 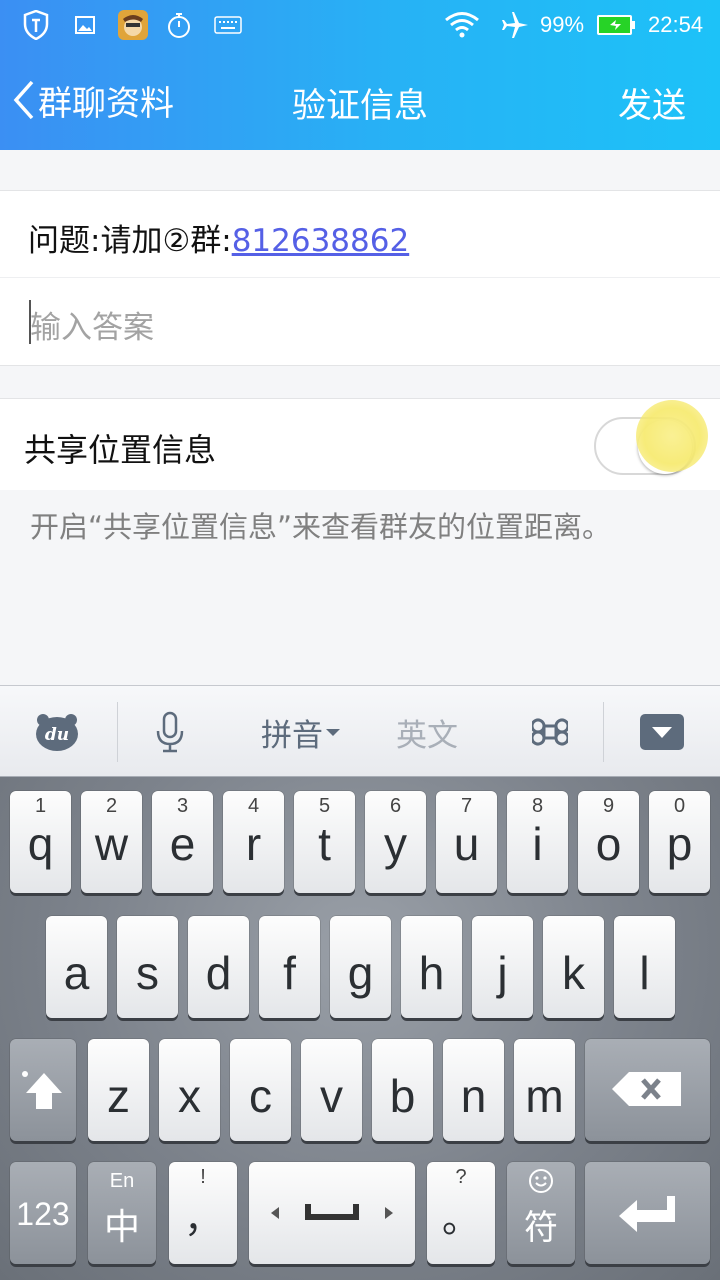 What do you see at coordinates (260, 1090) in the screenshot?
I see `key-c: c` at bounding box center [260, 1090].